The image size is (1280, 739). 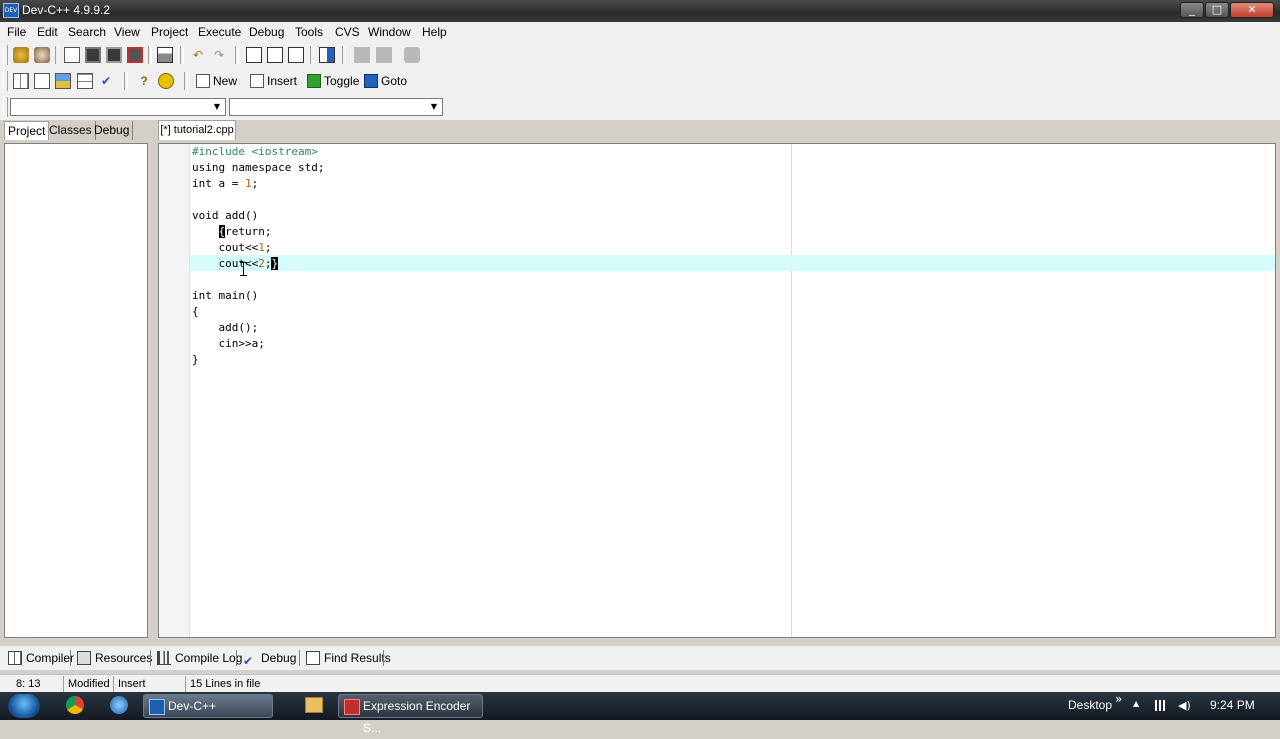 What do you see at coordinates (333, 81) in the screenshot?
I see `toggle-bookmark-button: Toggle` at bounding box center [333, 81].